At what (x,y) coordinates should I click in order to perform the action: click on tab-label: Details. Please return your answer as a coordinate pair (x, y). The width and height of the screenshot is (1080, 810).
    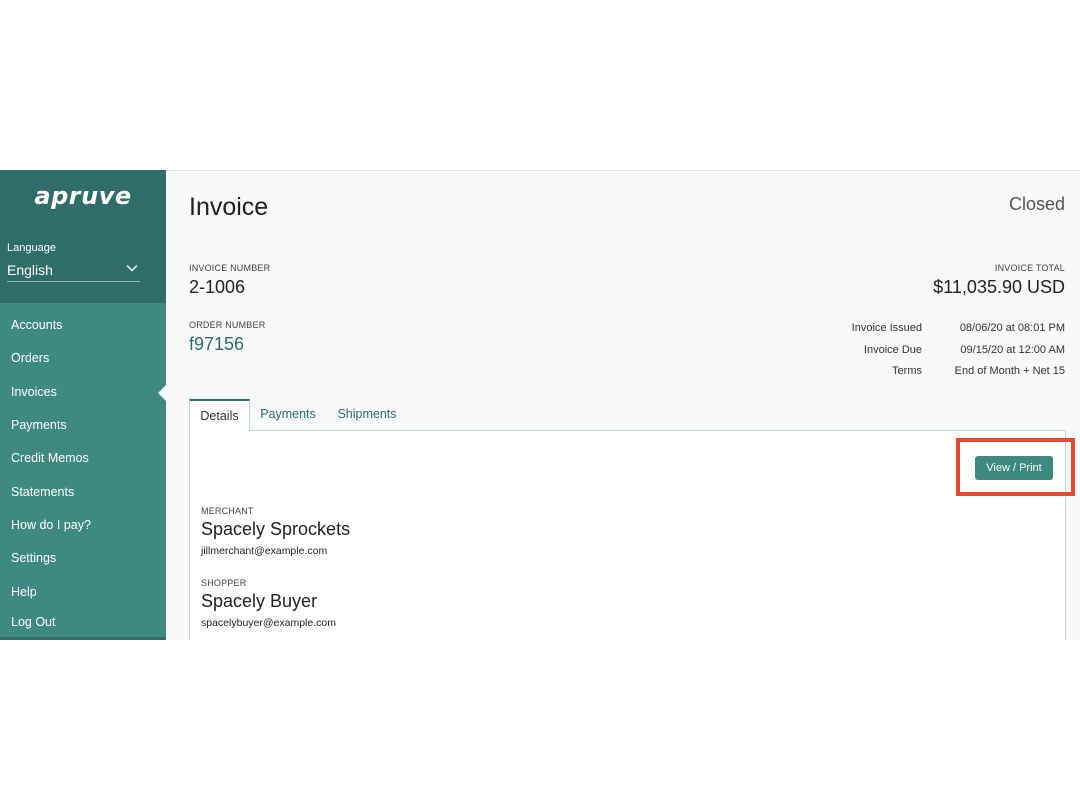
    Looking at the image, I should click on (219, 416).